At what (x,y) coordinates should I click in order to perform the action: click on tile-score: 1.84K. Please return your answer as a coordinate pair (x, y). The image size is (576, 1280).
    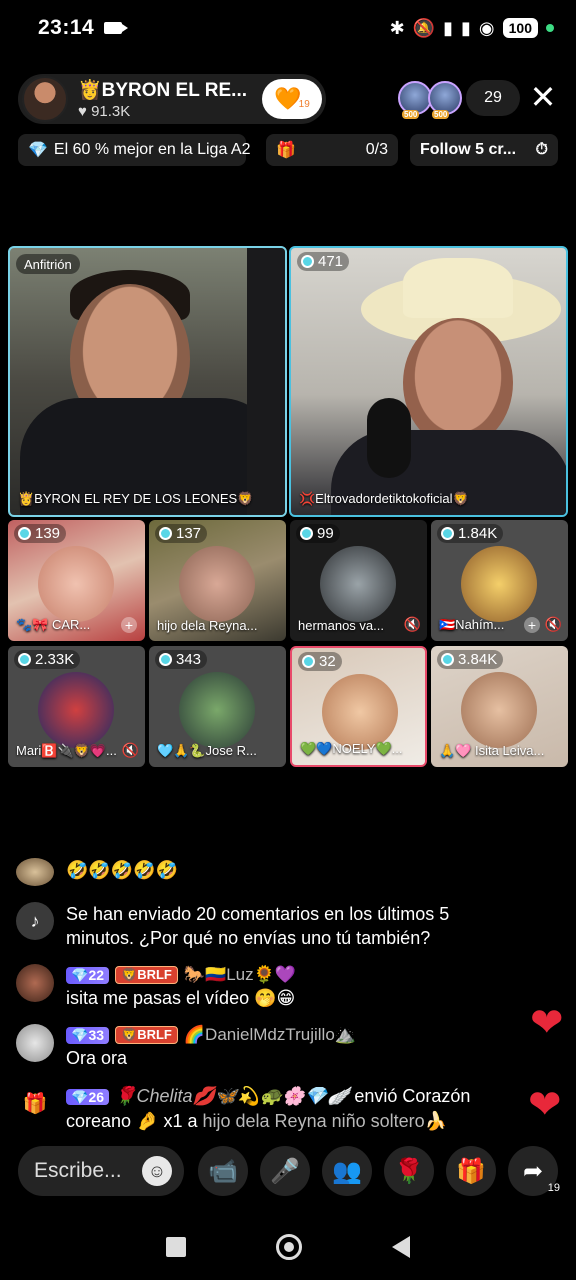
    Looking at the image, I should click on (470, 533).